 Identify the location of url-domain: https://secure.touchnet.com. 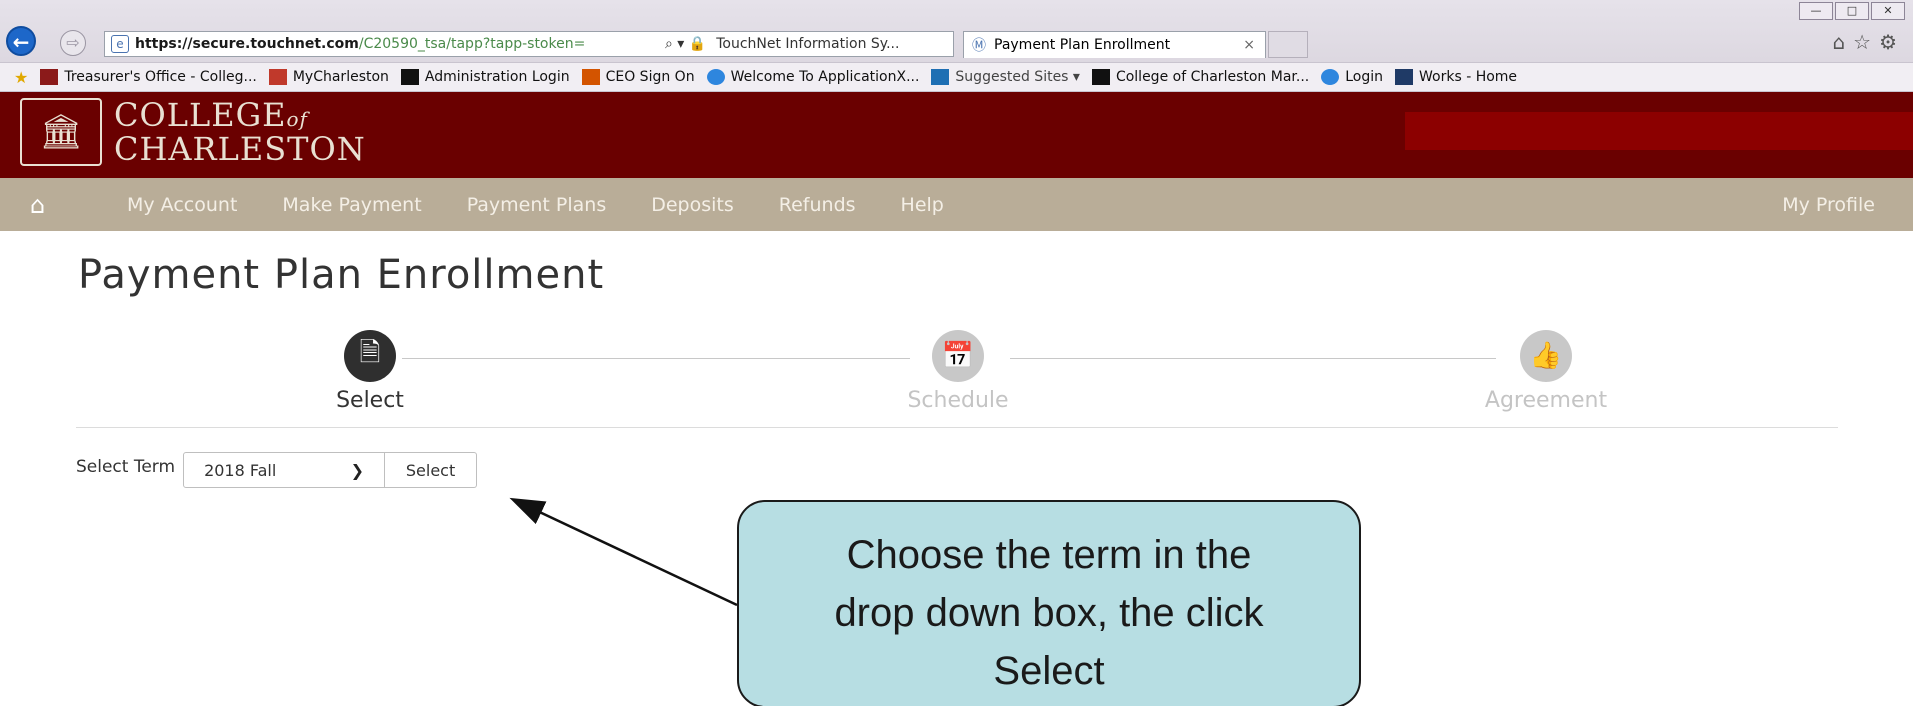
(247, 44).